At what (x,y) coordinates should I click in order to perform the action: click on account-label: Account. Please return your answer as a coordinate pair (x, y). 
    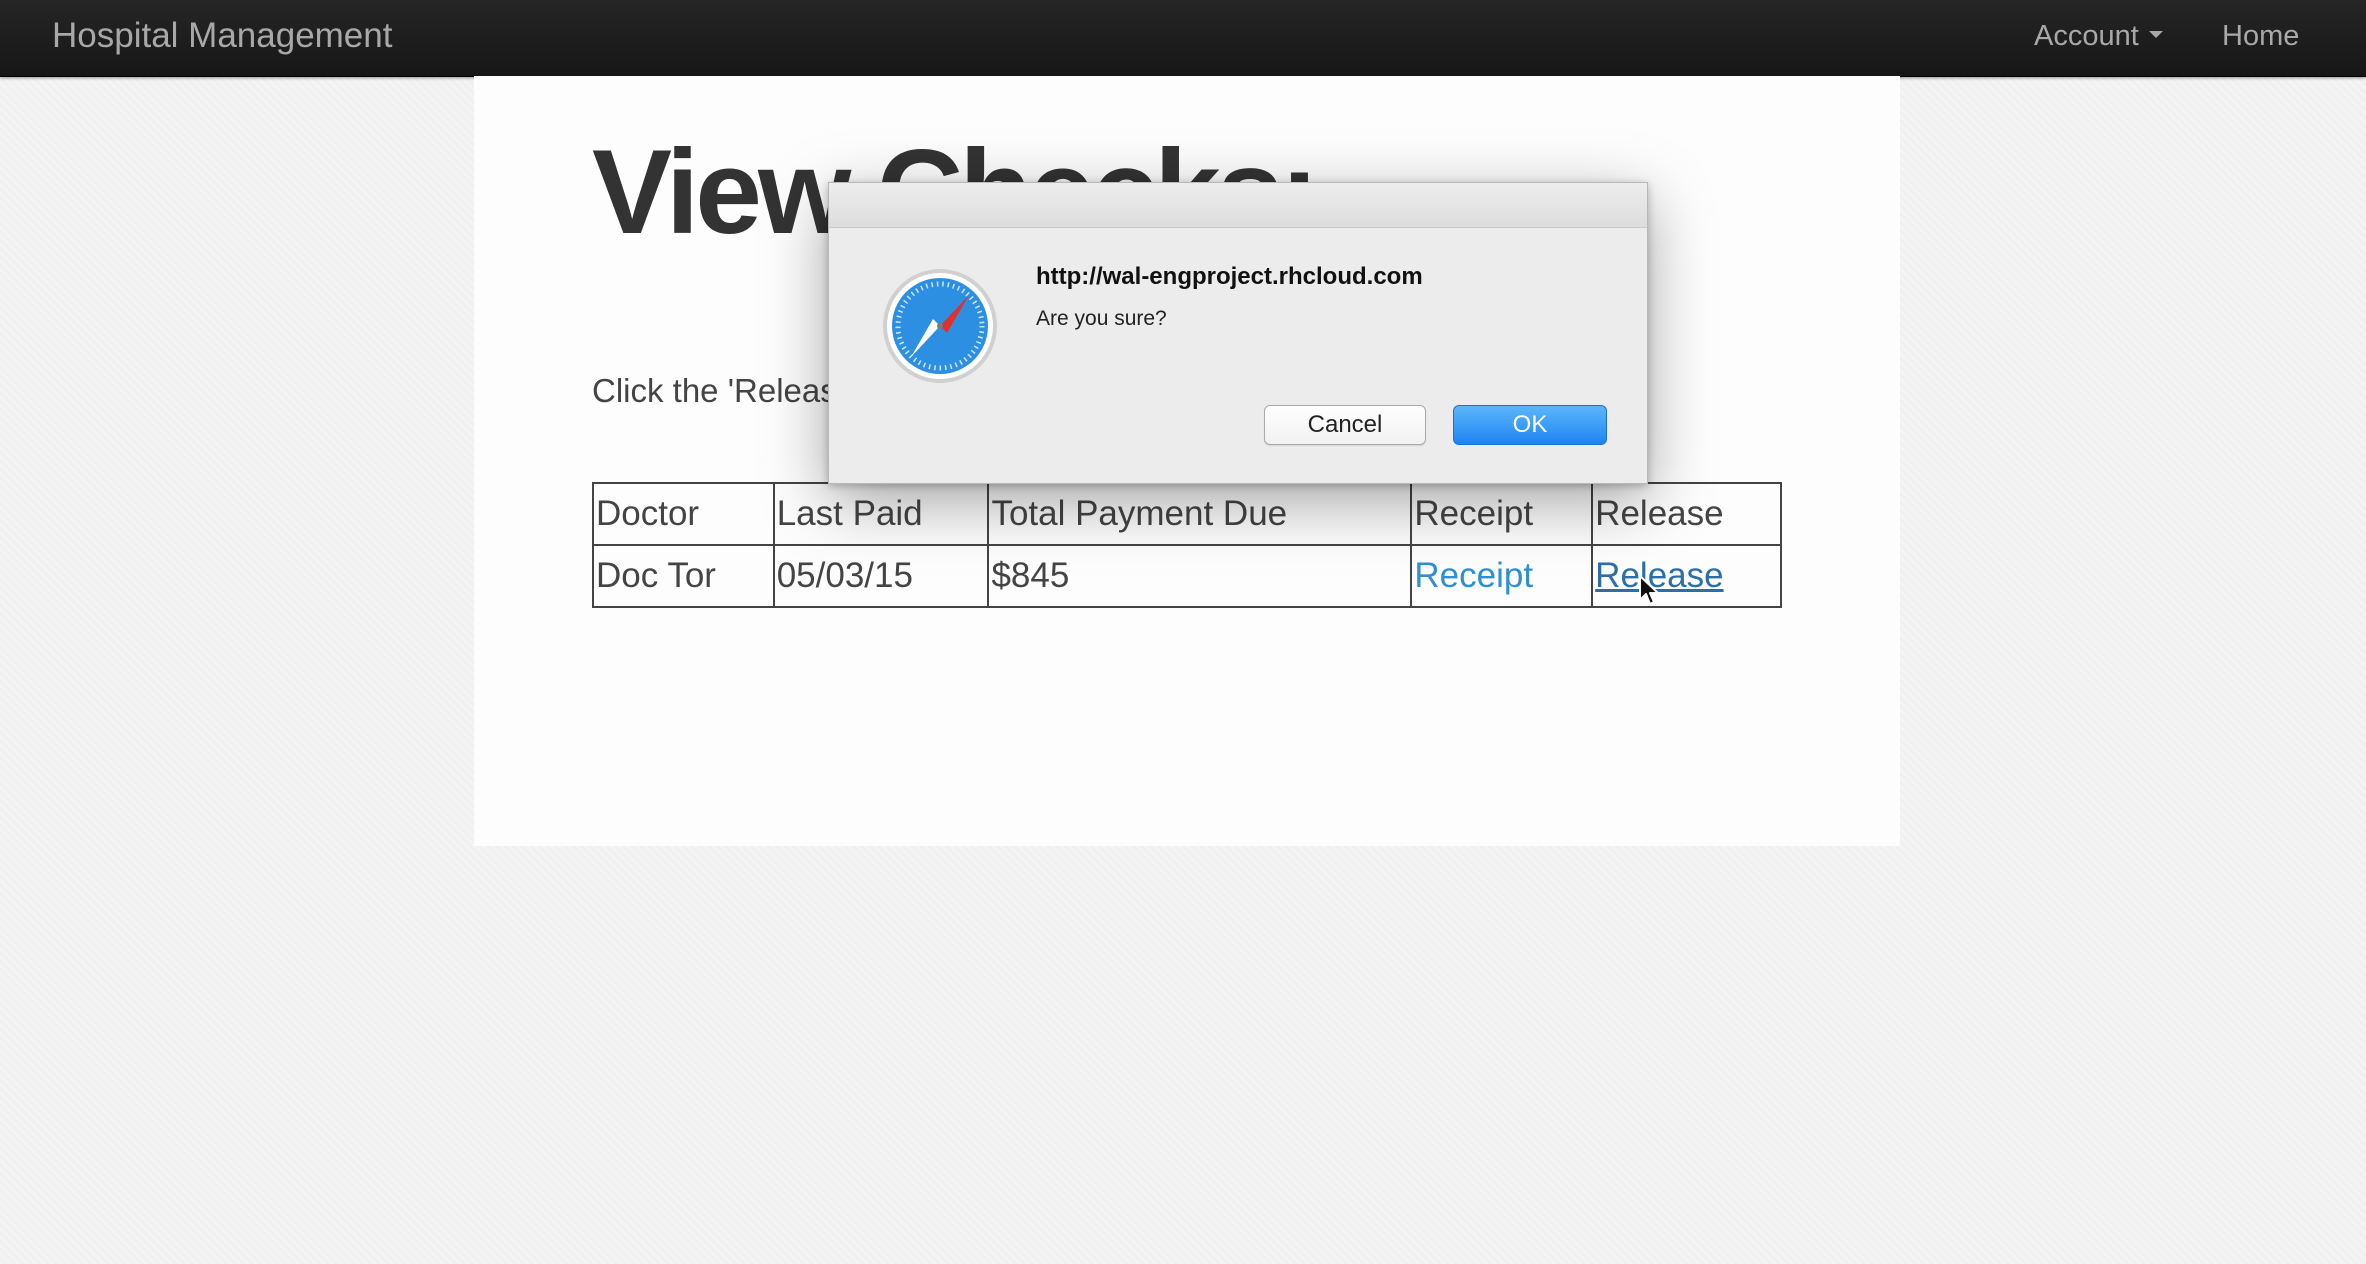
    Looking at the image, I should click on (2086, 36).